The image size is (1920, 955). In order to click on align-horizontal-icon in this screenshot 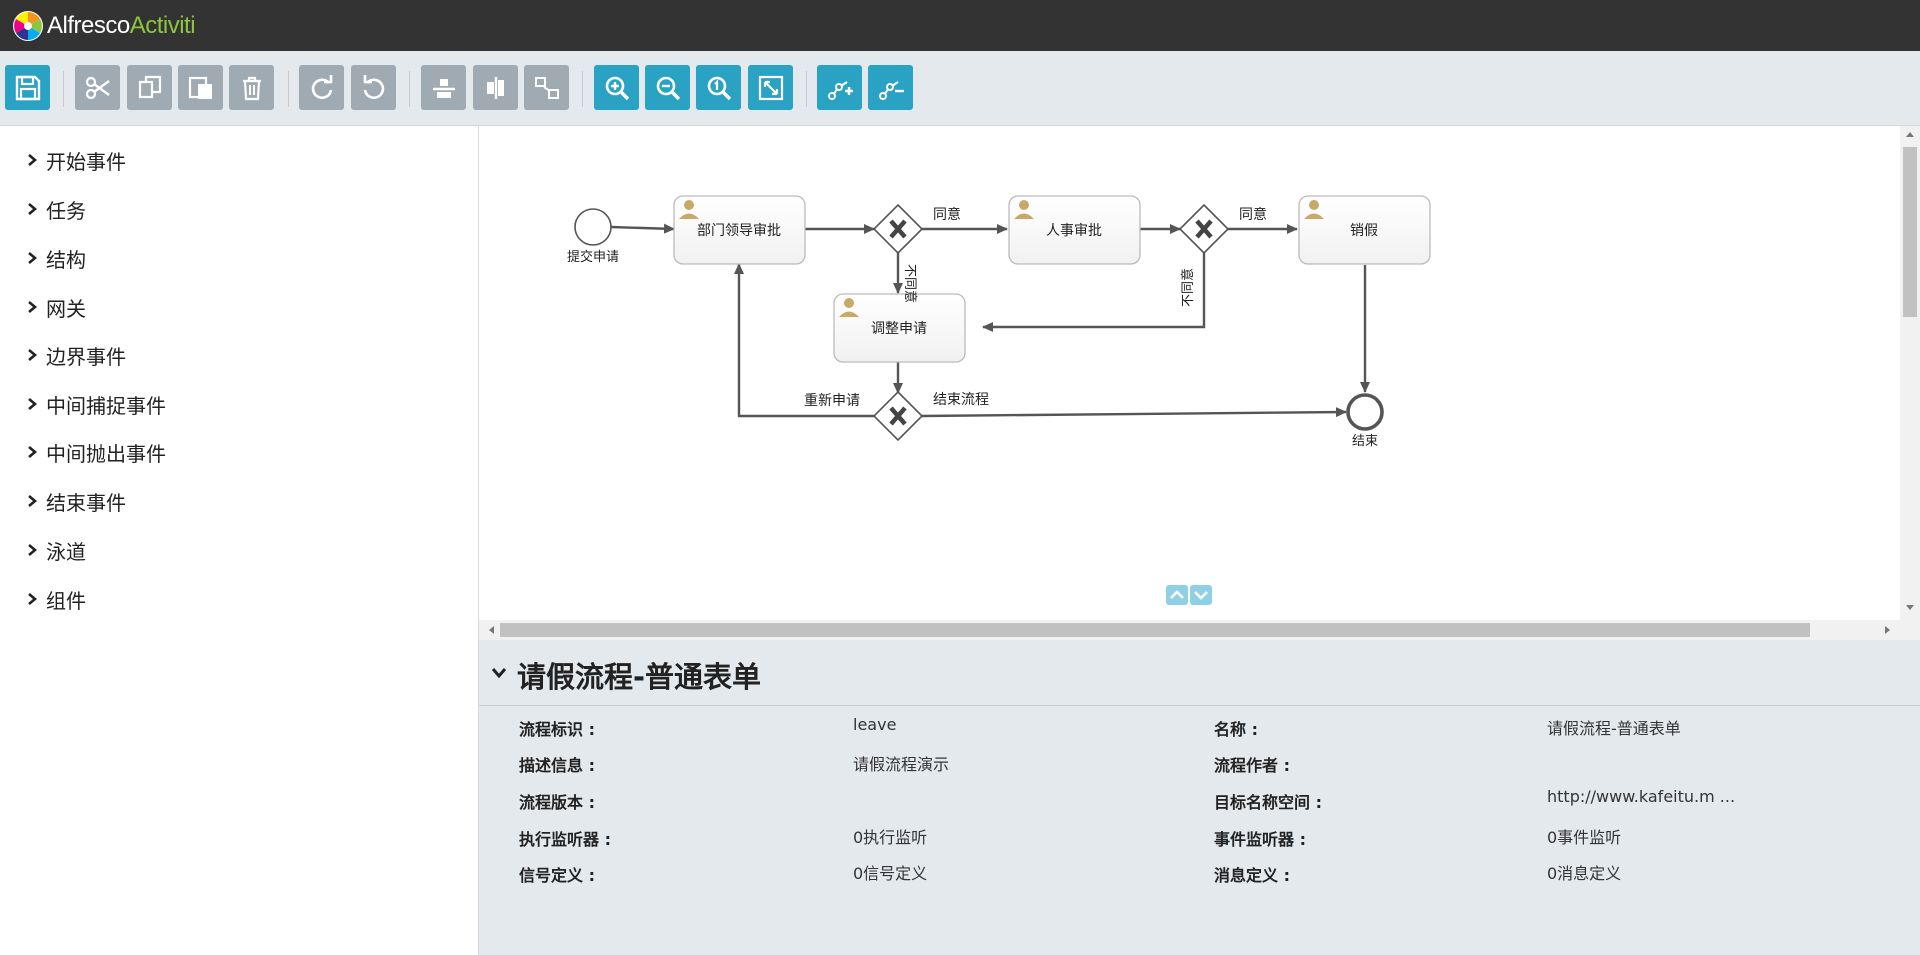, I will do `click(443, 88)`.